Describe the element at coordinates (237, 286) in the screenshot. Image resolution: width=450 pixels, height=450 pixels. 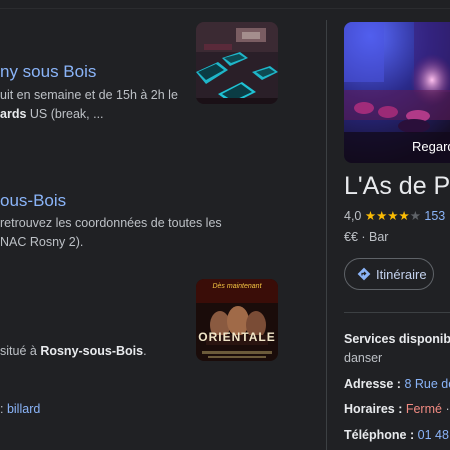
I see `poster-top-text: Dès maintenant` at that location.